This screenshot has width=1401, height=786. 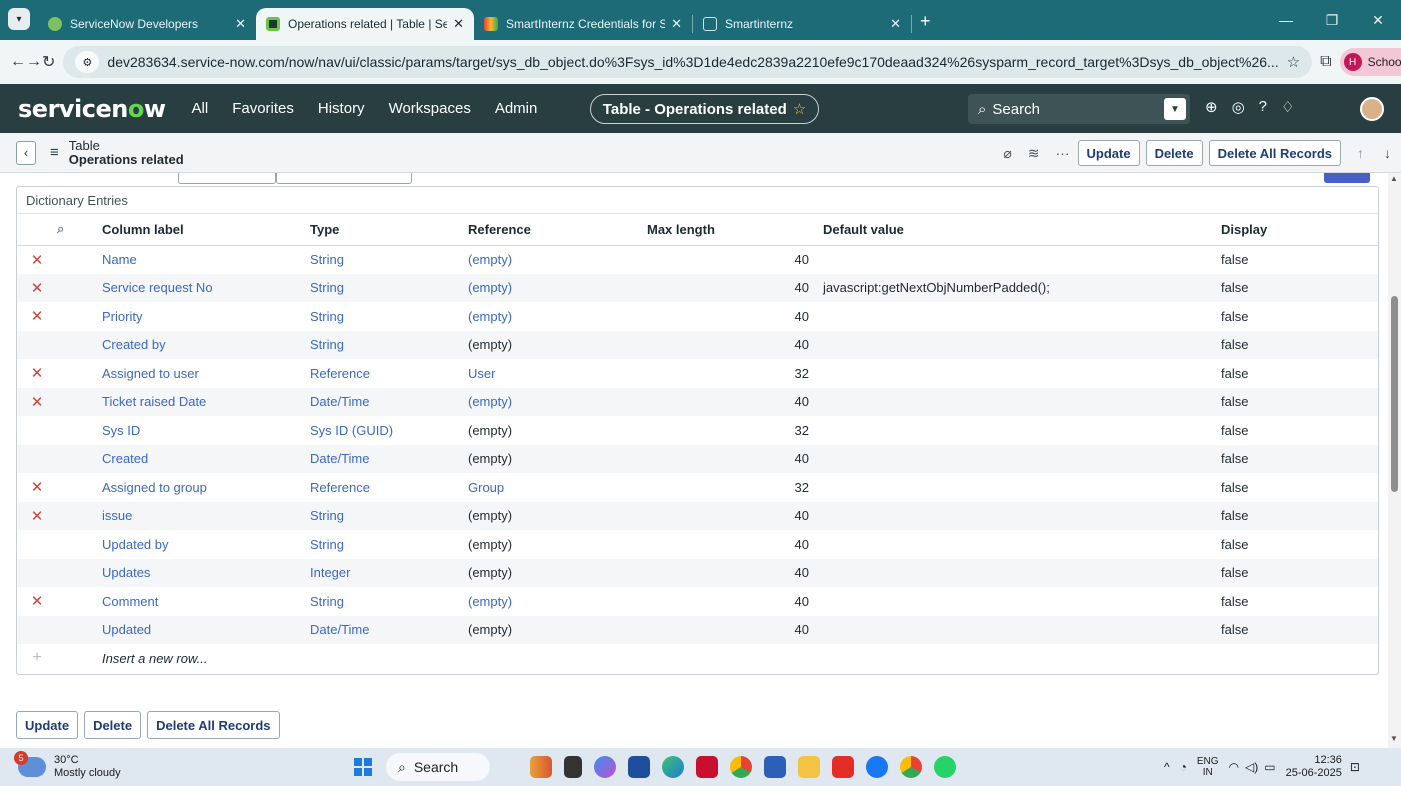 What do you see at coordinates (1108, 153) in the screenshot?
I see `update-button: Update` at bounding box center [1108, 153].